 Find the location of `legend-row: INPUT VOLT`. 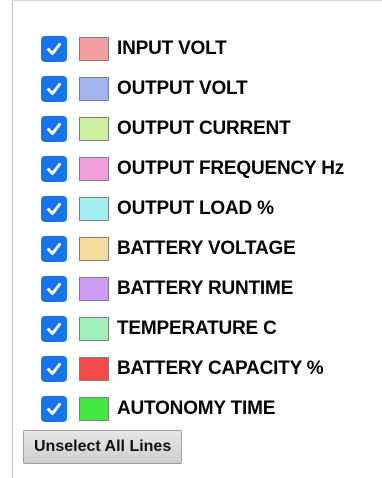

legend-row: INPUT VOLT is located at coordinates (192, 49).